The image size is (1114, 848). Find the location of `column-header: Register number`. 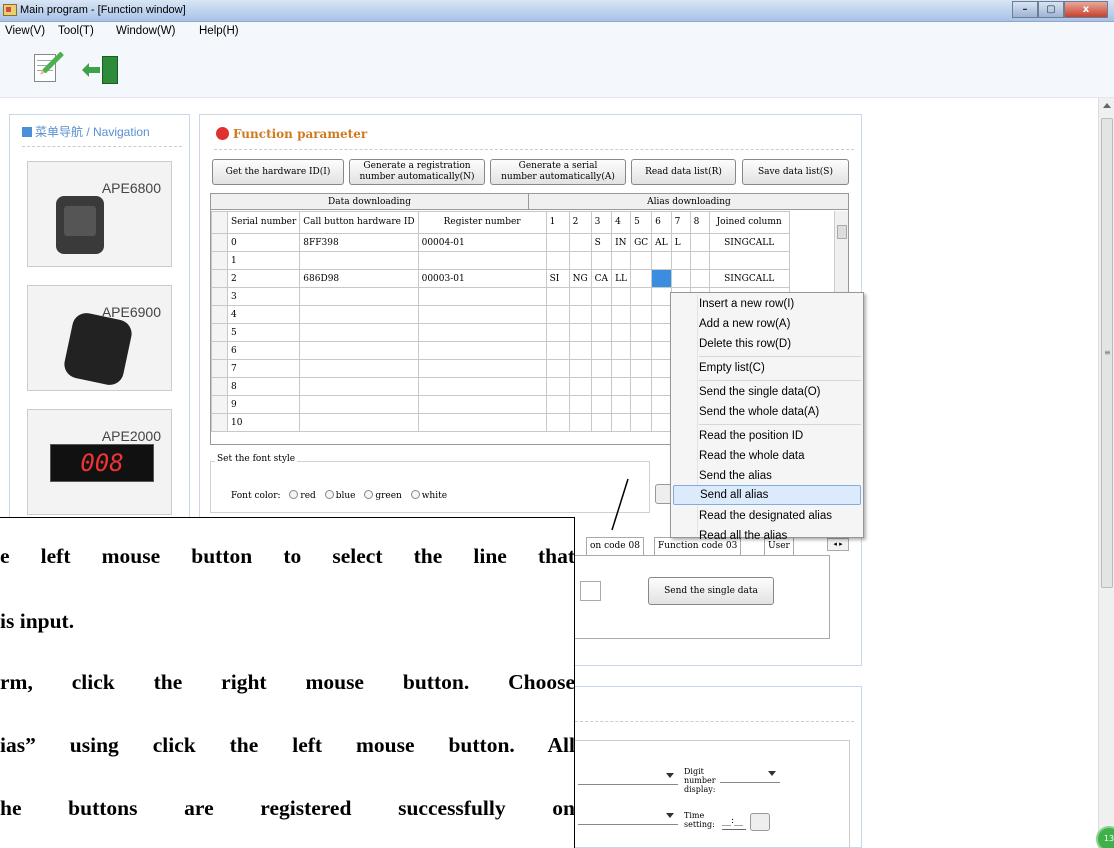

column-header: Register number is located at coordinates (482, 222).